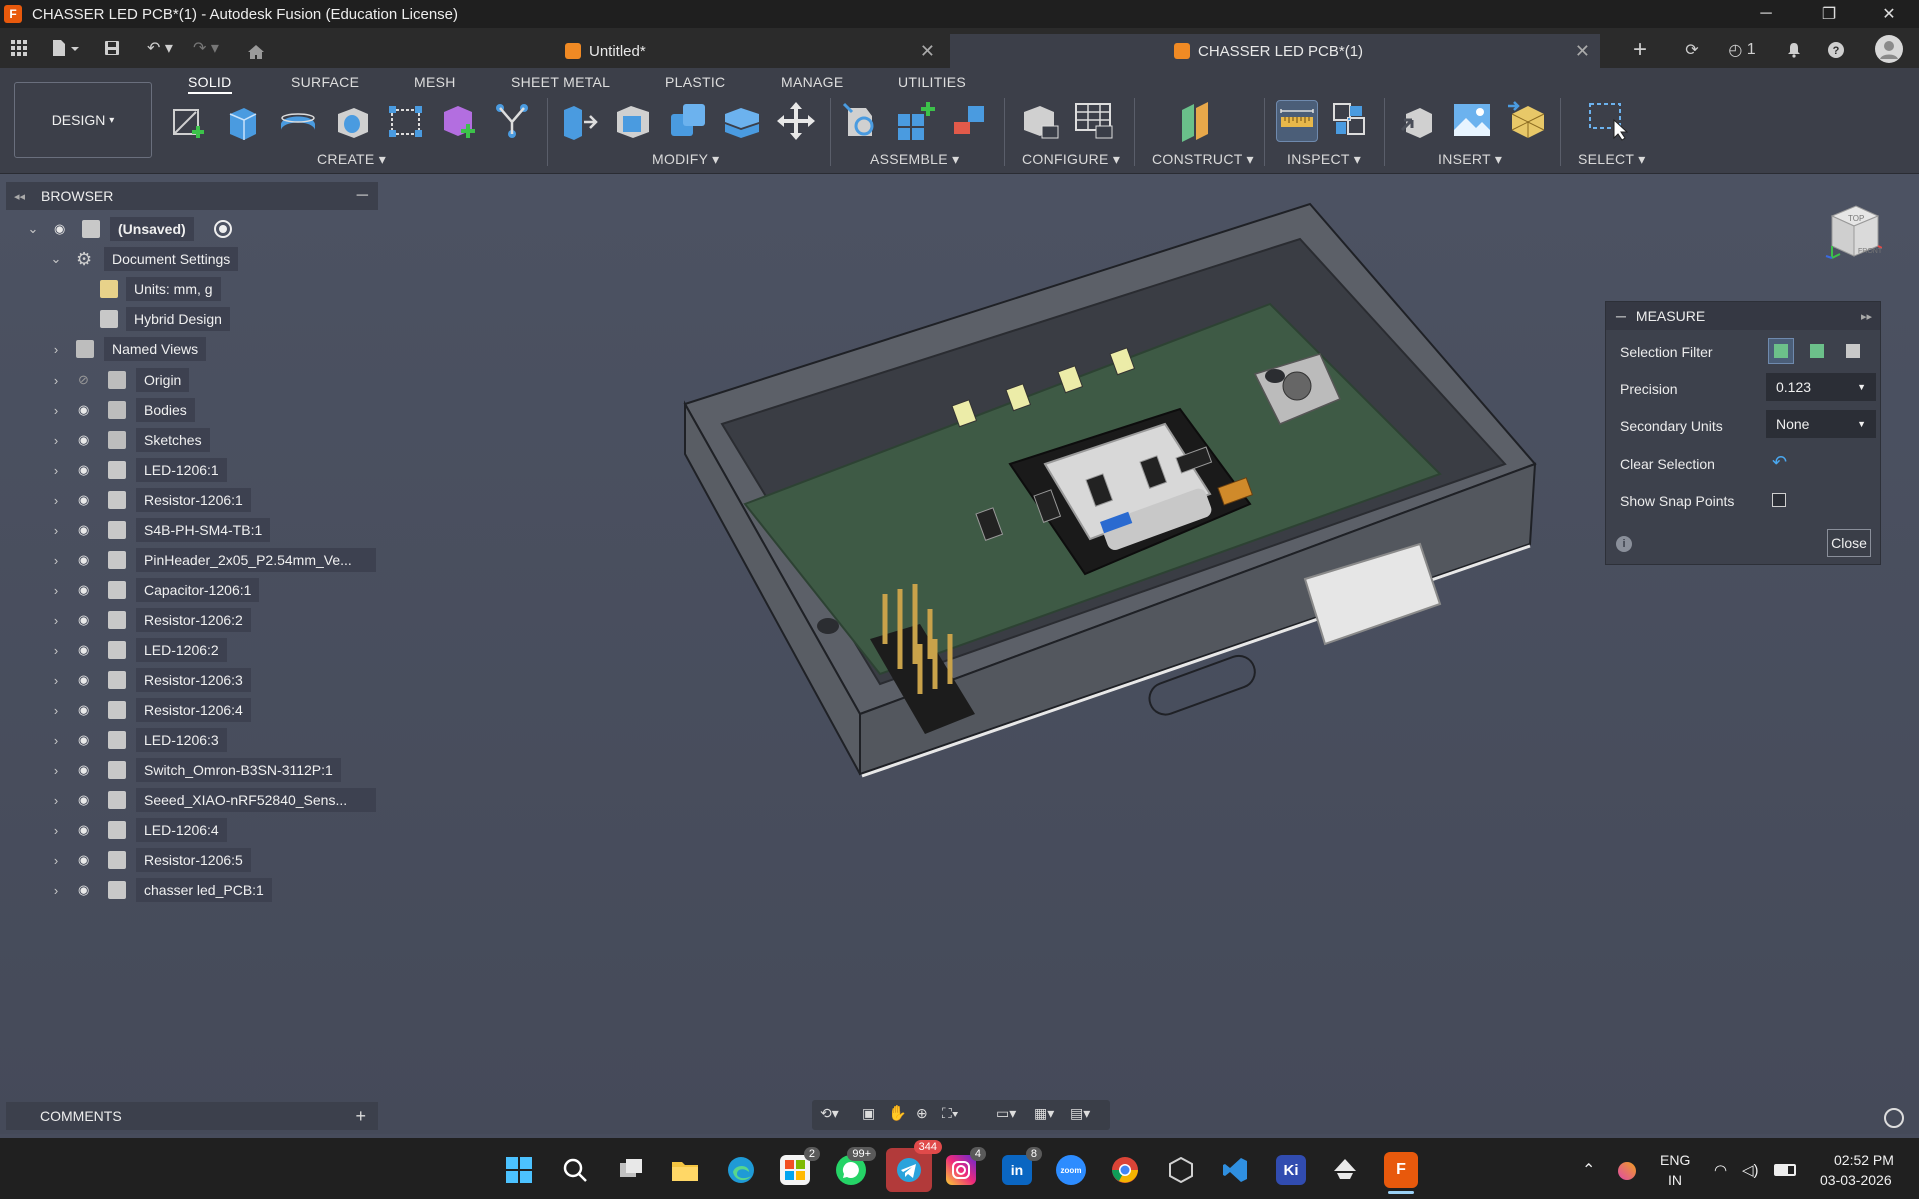 This screenshot has height=1199, width=1919. I want to click on construct-menu: CONSTRUCT ▾, so click(1203, 159).